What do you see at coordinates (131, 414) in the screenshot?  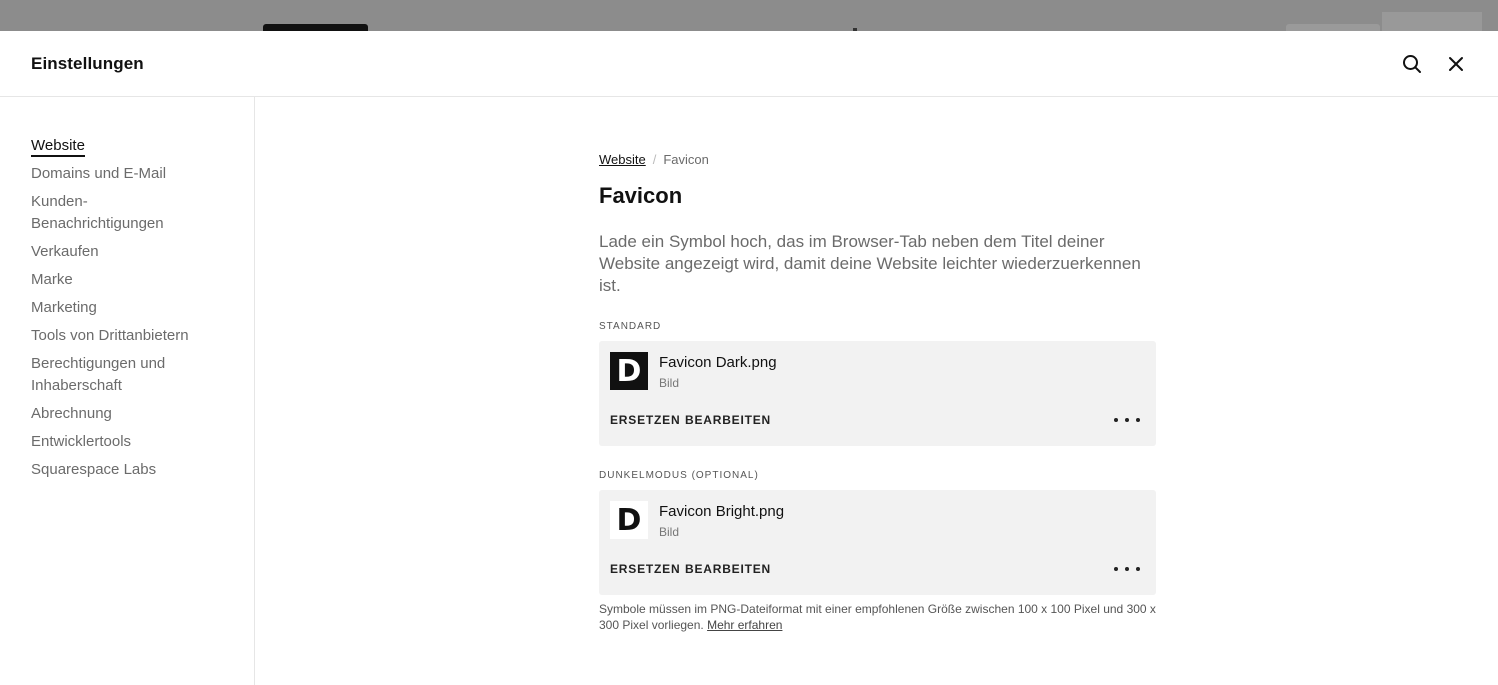 I see `sidebar-item-billing: Abrechnung` at bounding box center [131, 414].